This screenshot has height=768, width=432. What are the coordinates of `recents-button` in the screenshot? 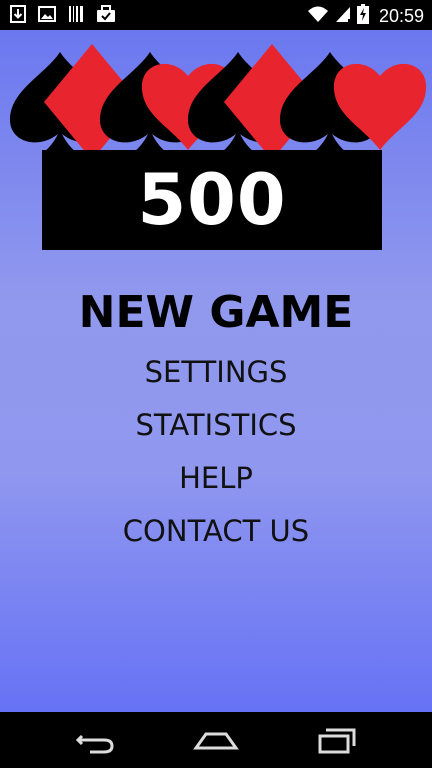 It's located at (336, 740).